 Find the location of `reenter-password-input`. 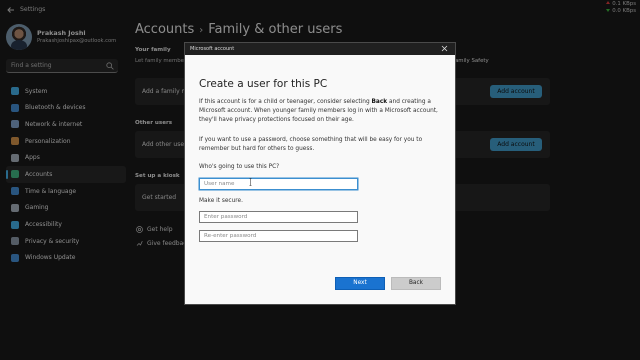

reenter-password-input is located at coordinates (278, 236).